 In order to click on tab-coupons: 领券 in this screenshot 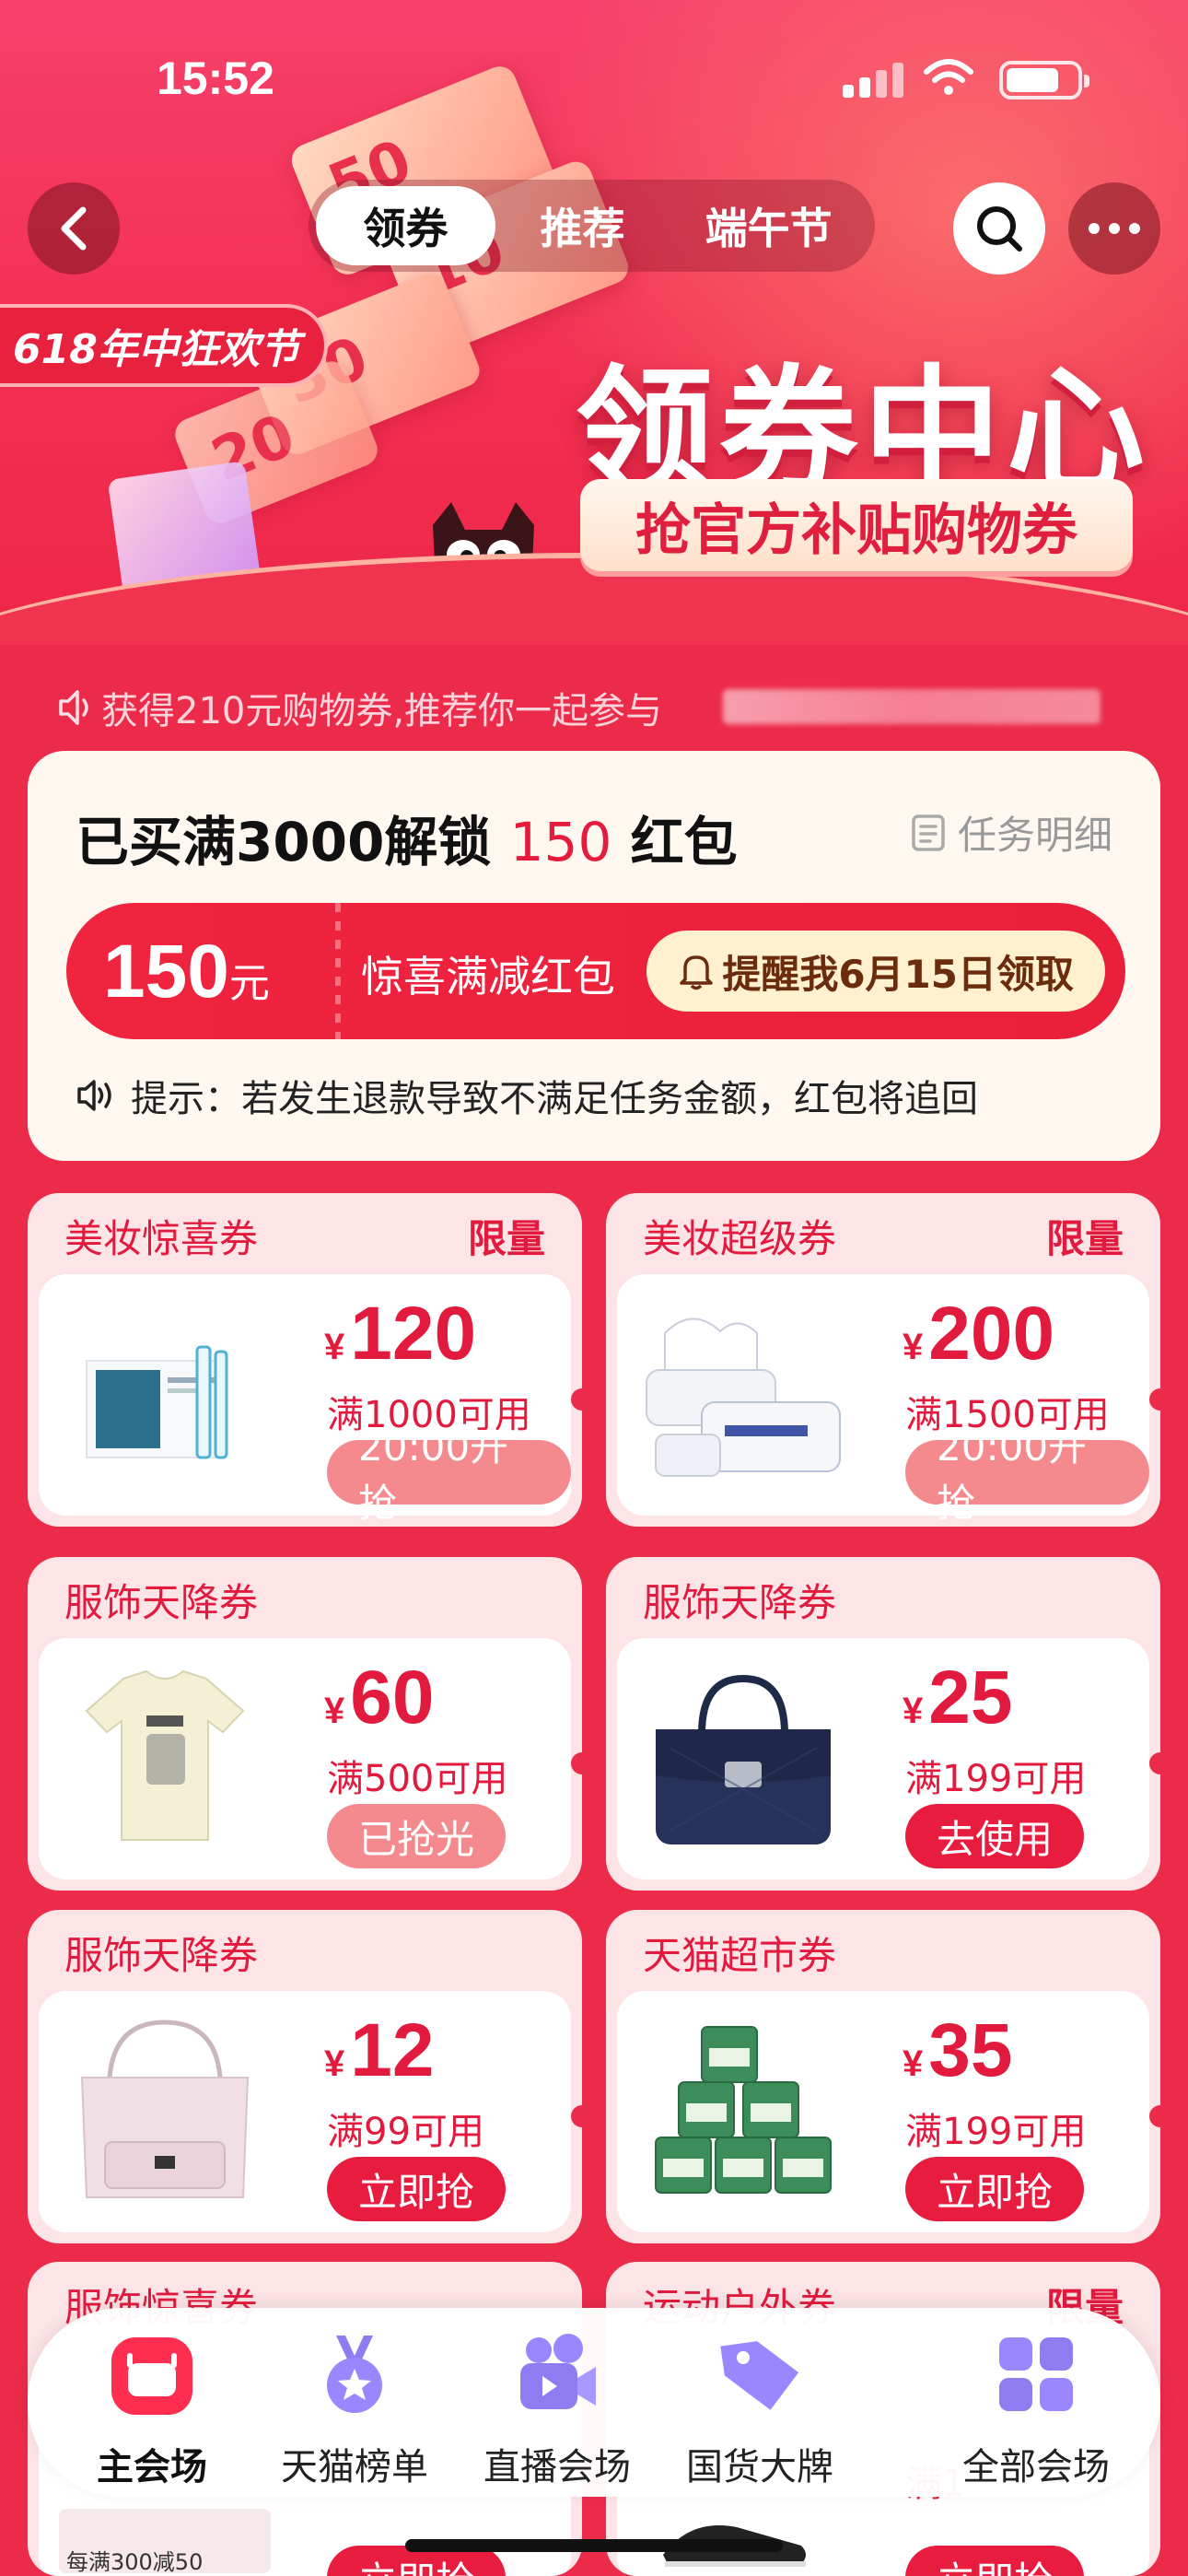, I will do `click(405, 225)`.